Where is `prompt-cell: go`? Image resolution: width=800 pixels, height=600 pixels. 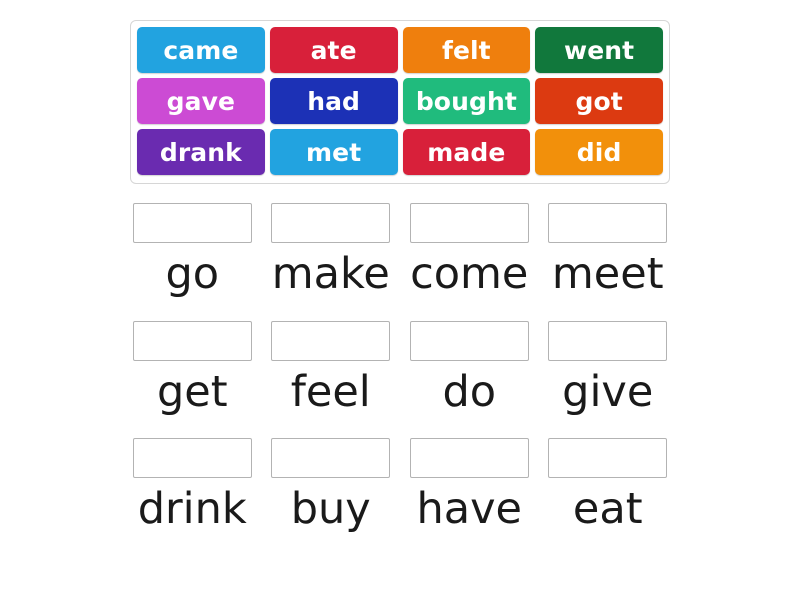
prompt-cell: go is located at coordinates (192, 250).